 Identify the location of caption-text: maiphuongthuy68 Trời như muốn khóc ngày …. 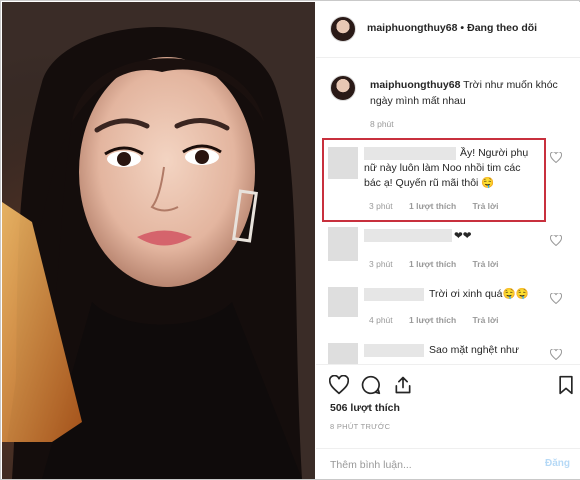
(468, 93).